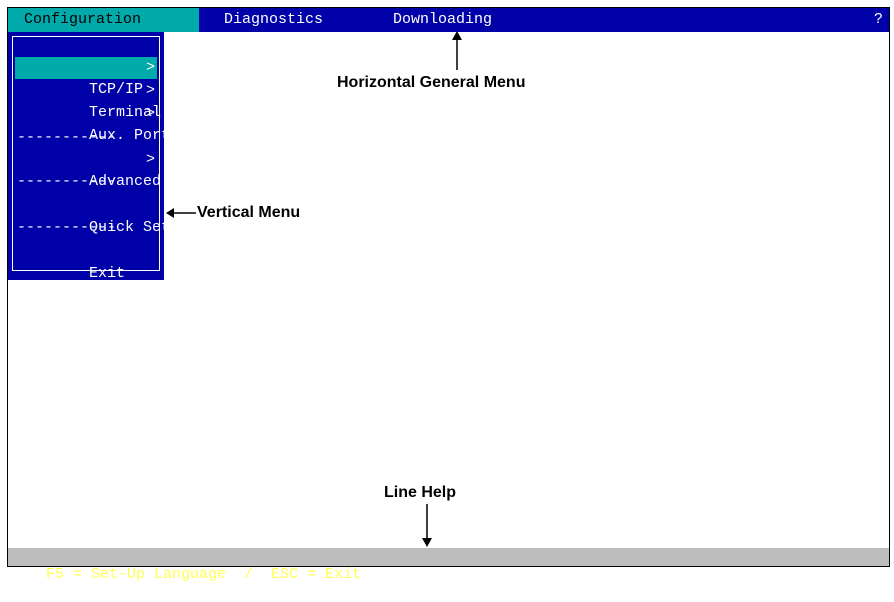  I want to click on menu-item-aux-ports: Aux. Ports >, so click(97, 123).